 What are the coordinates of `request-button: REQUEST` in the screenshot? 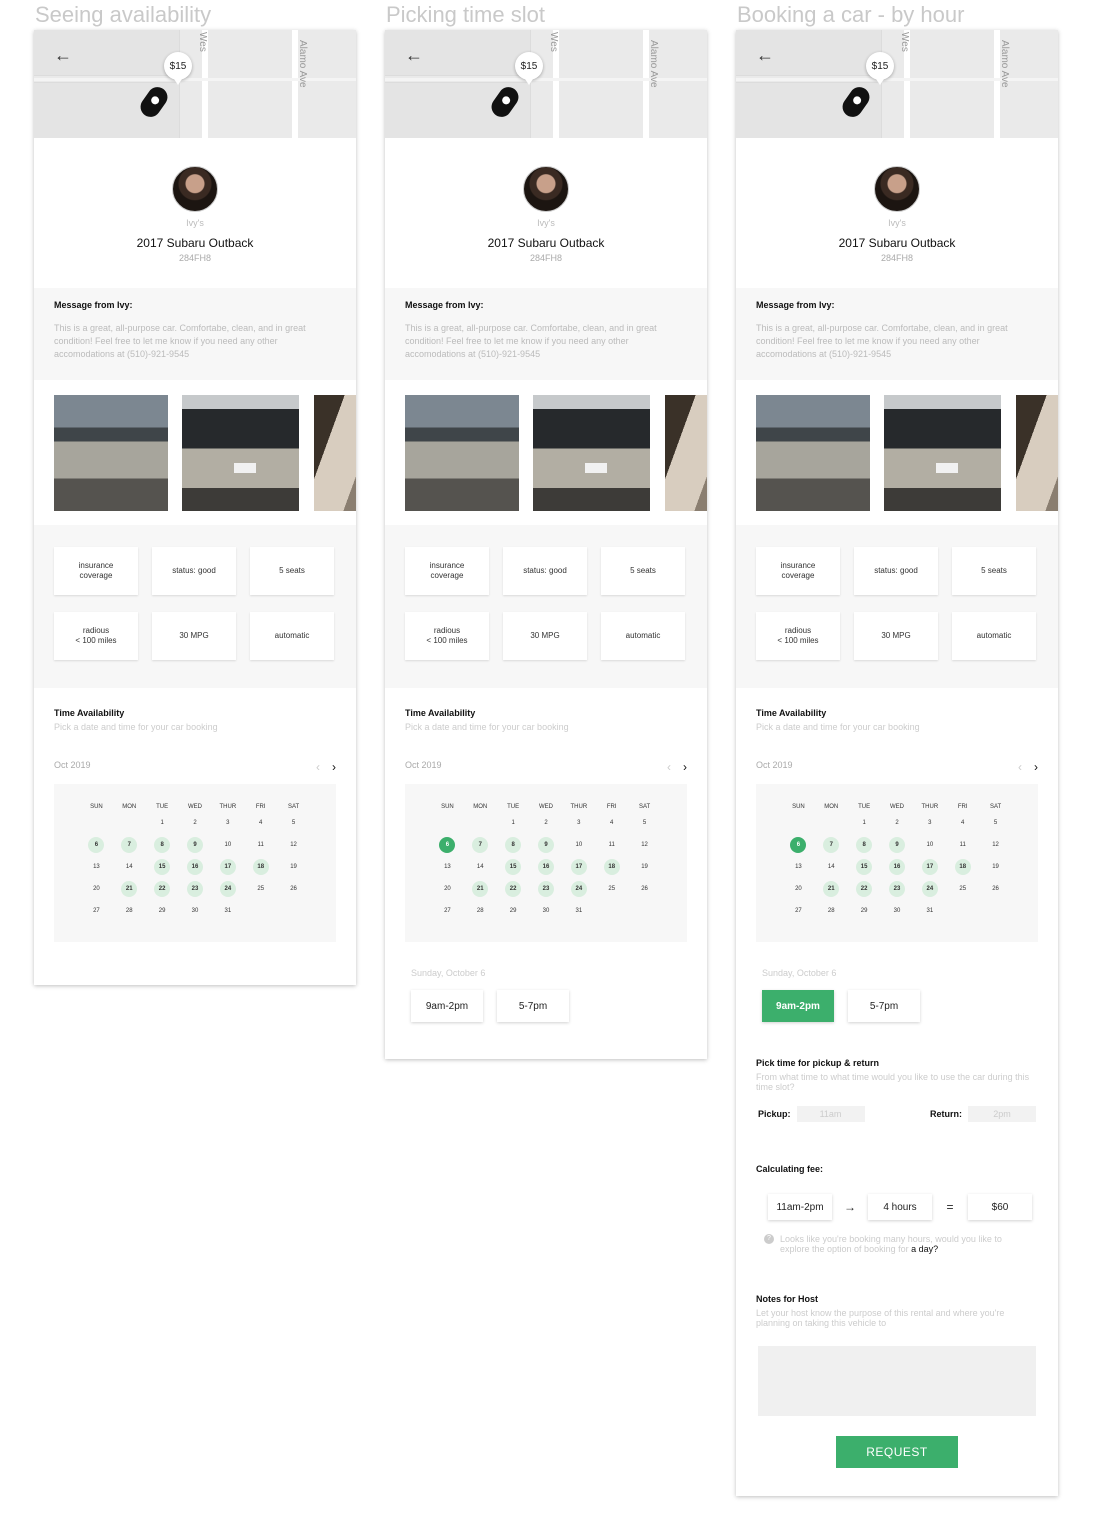 It's located at (897, 1452).